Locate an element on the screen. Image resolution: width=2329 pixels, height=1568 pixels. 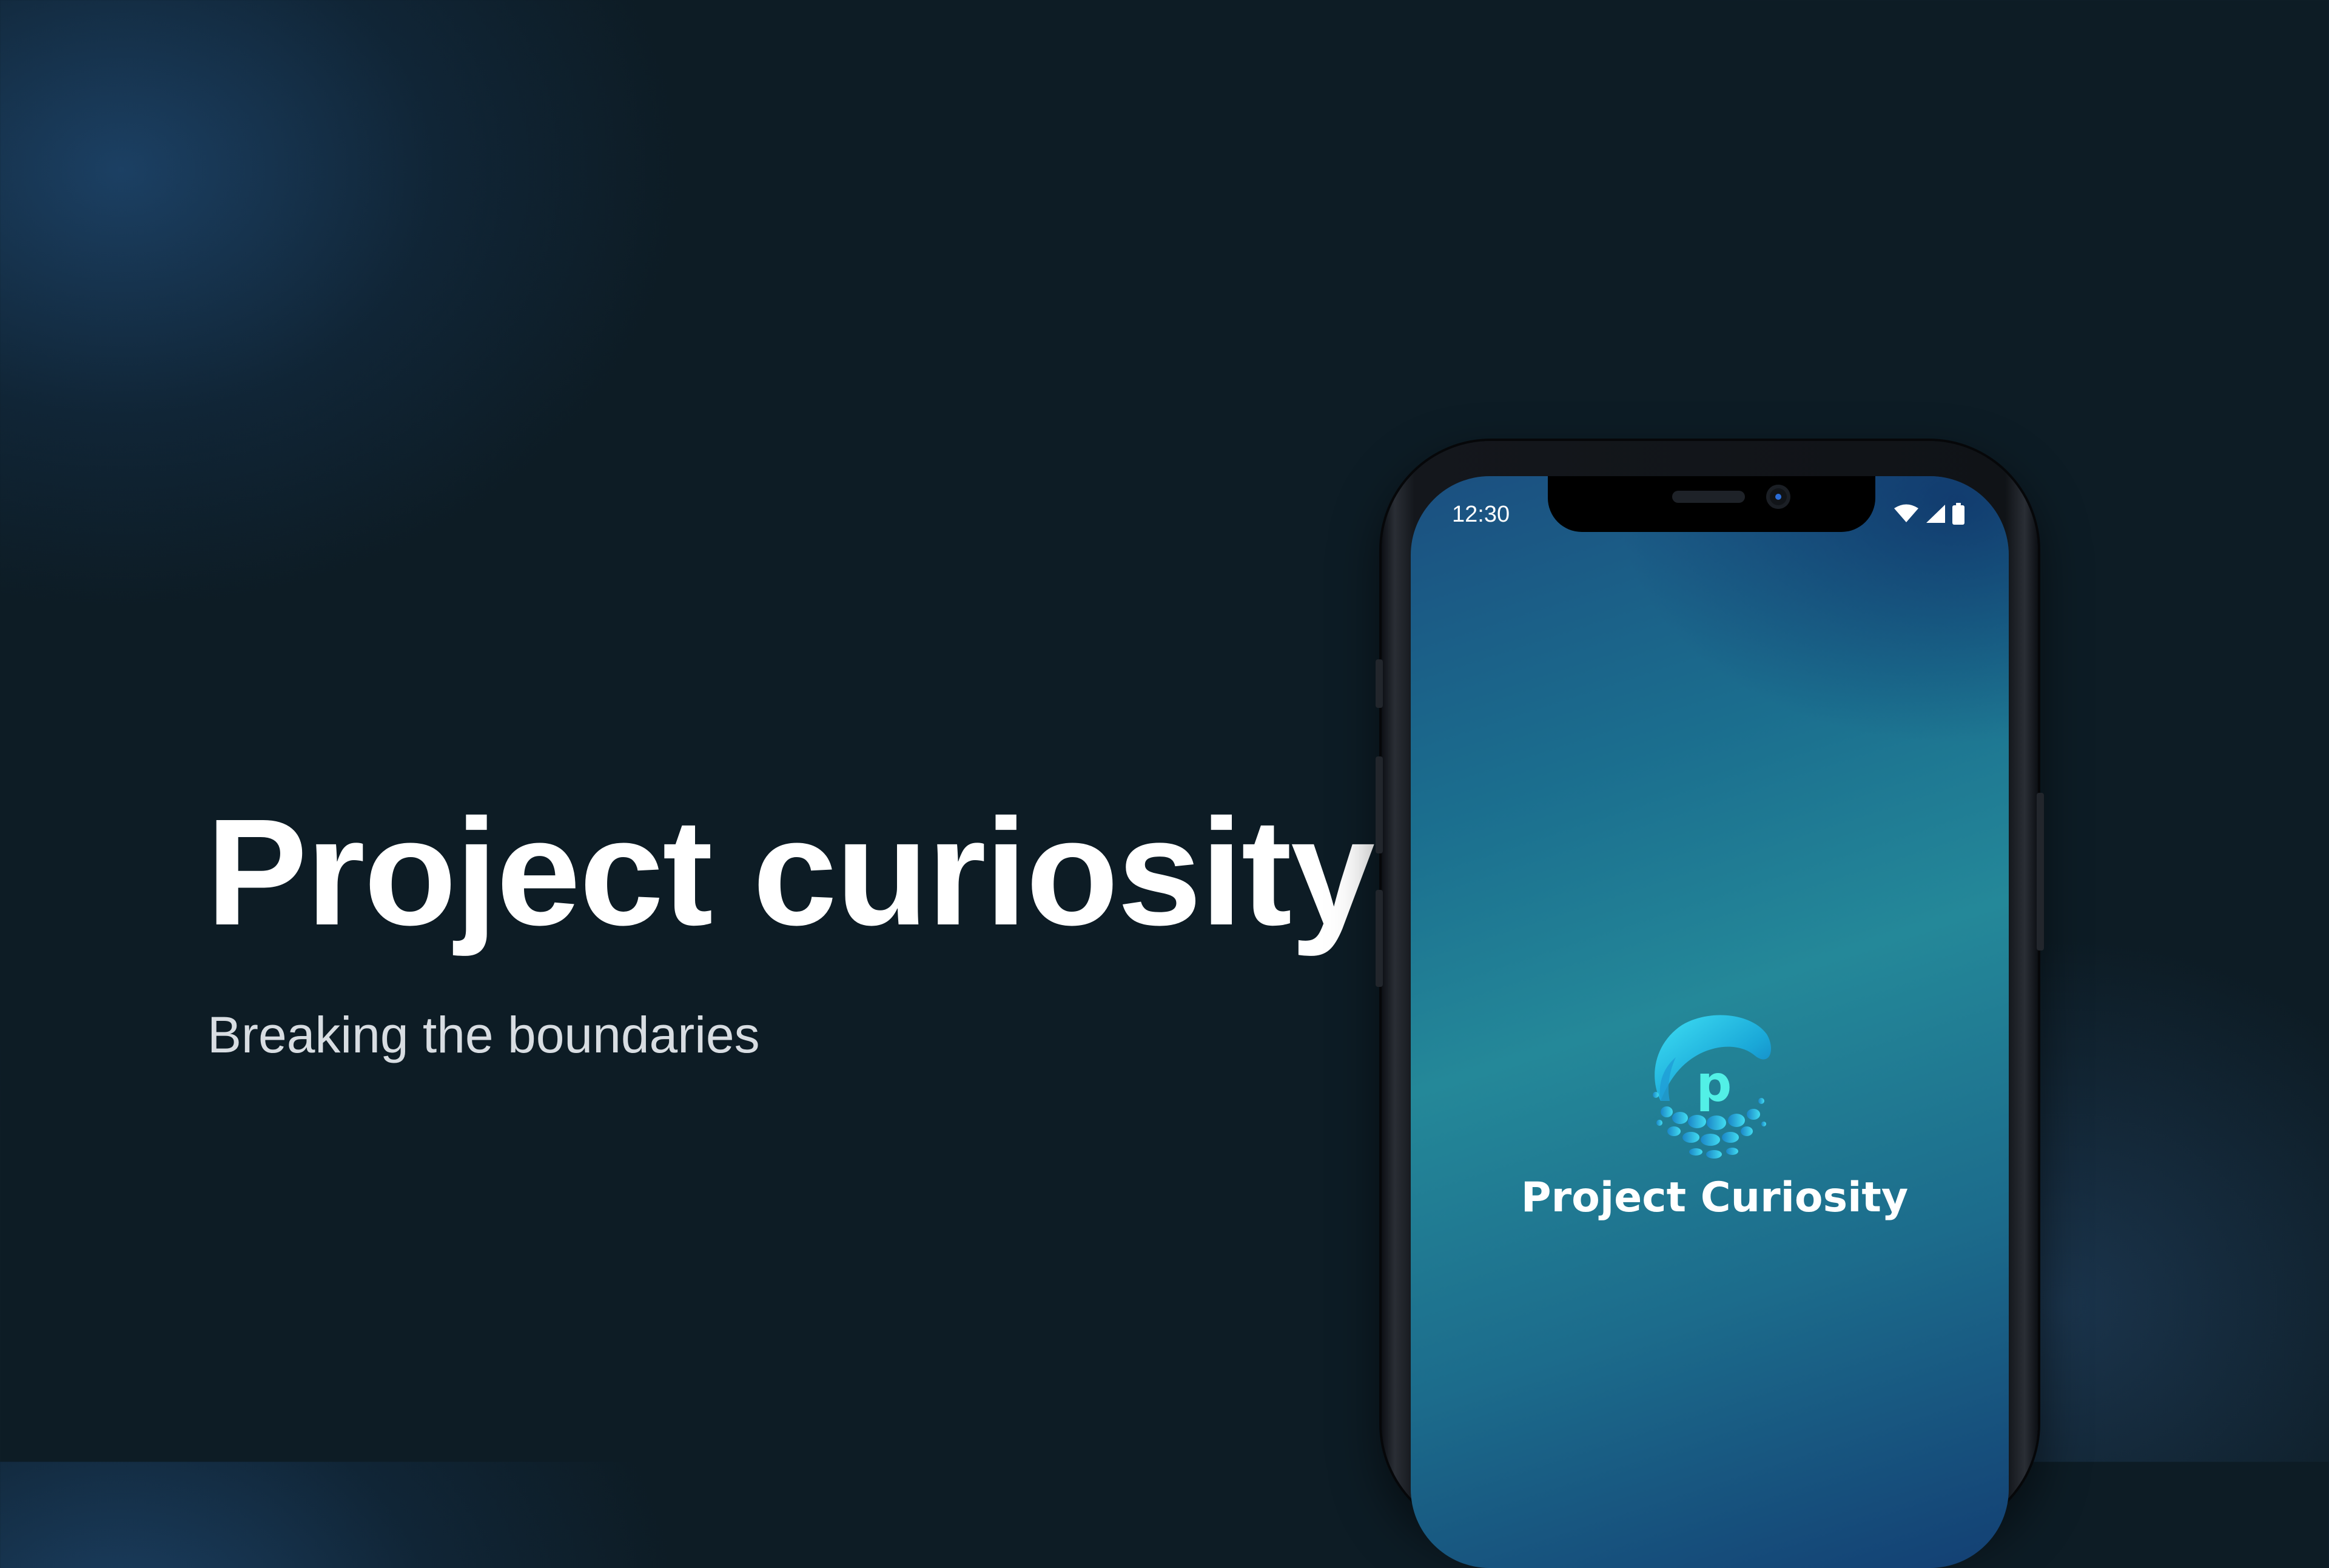
status-bar-icons is located at coordinates (1930, 514).